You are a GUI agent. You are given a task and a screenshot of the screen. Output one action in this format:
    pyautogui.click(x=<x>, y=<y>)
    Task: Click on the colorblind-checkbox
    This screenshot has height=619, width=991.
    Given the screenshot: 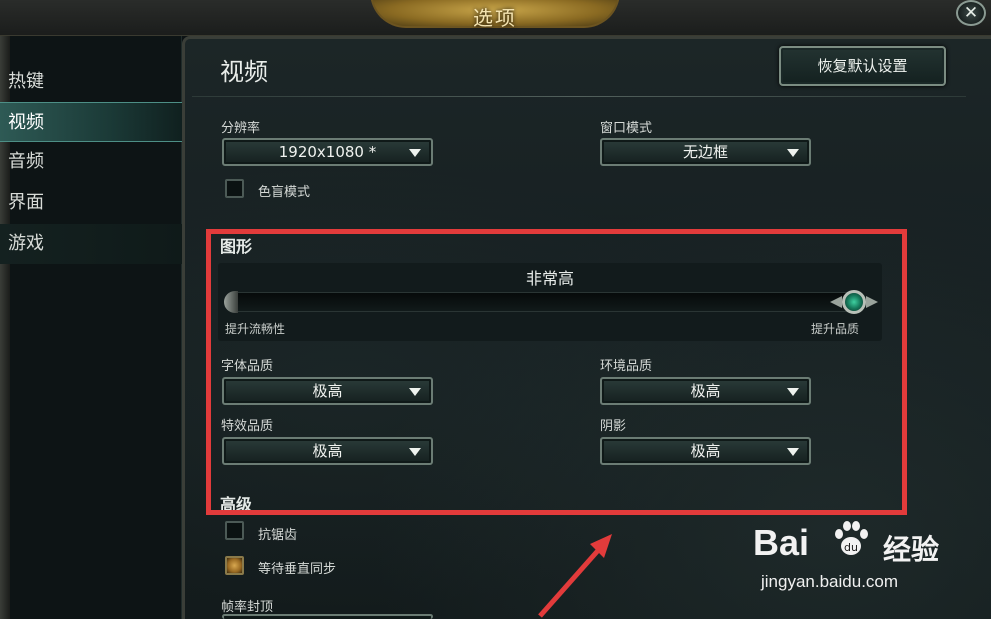 What is the action you would take?
    pyautogui.click(x=234, y=188)
    